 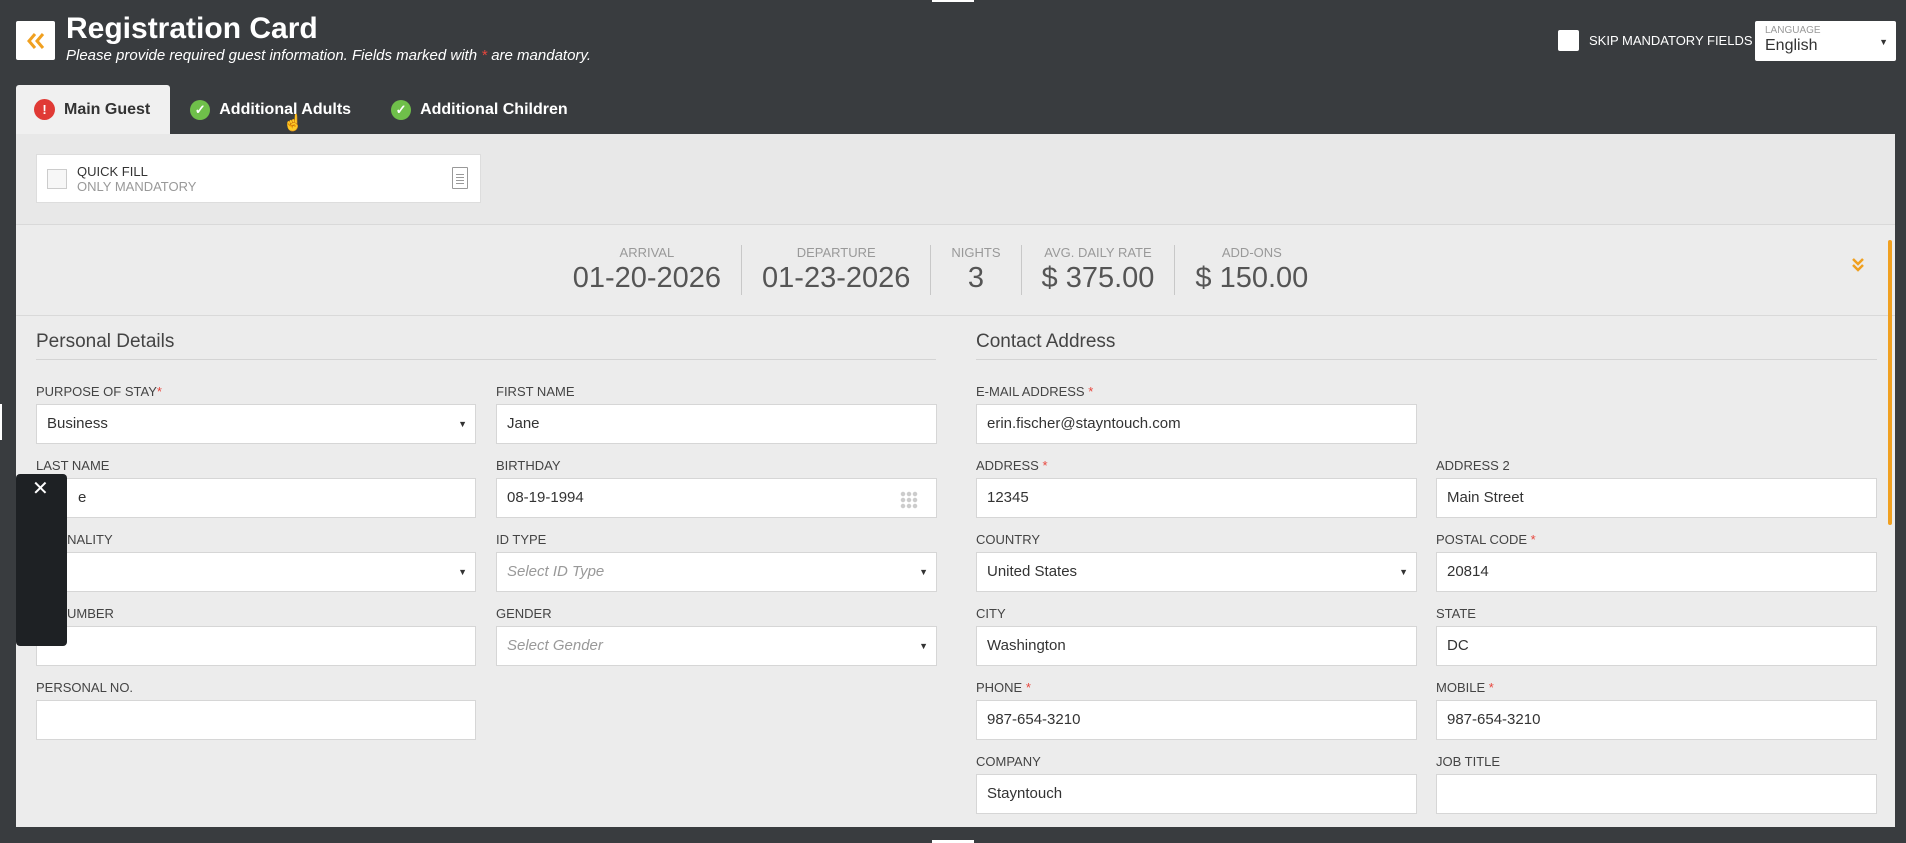 What do you see at coordinates (57, 178) in the screenshot?
I see `quick-fill-checkbox` at bounding box center [57, 178].